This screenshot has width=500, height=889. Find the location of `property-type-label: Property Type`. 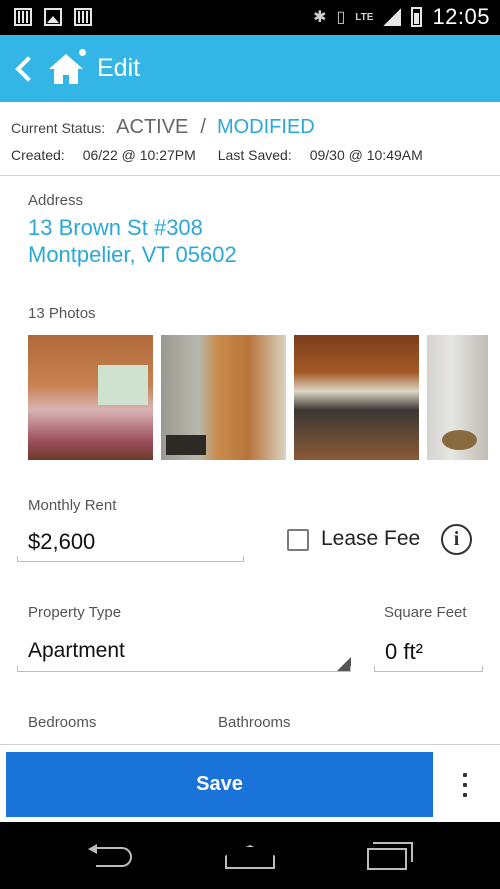

property-type-label: Property Type is located at coordinates (75, 612).